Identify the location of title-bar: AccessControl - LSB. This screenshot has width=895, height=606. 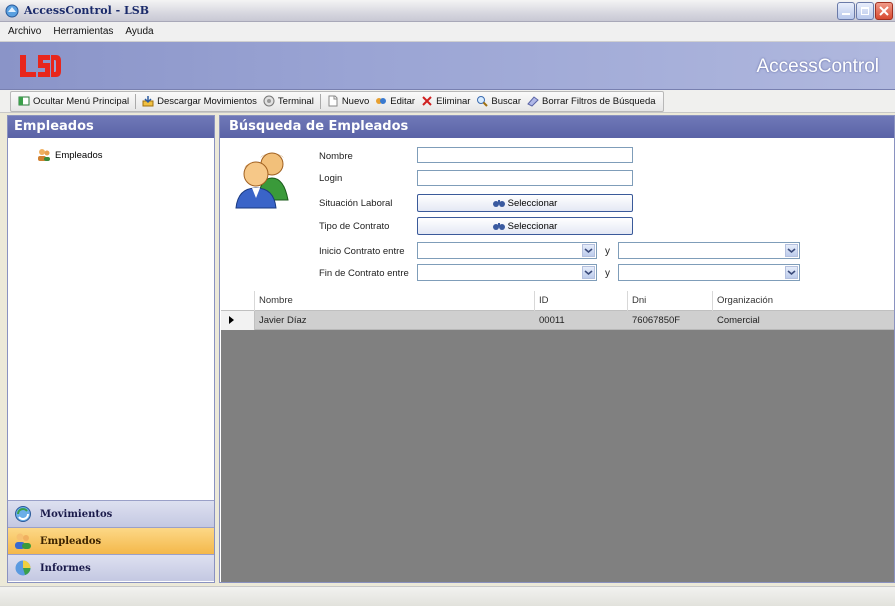
(447, 11).